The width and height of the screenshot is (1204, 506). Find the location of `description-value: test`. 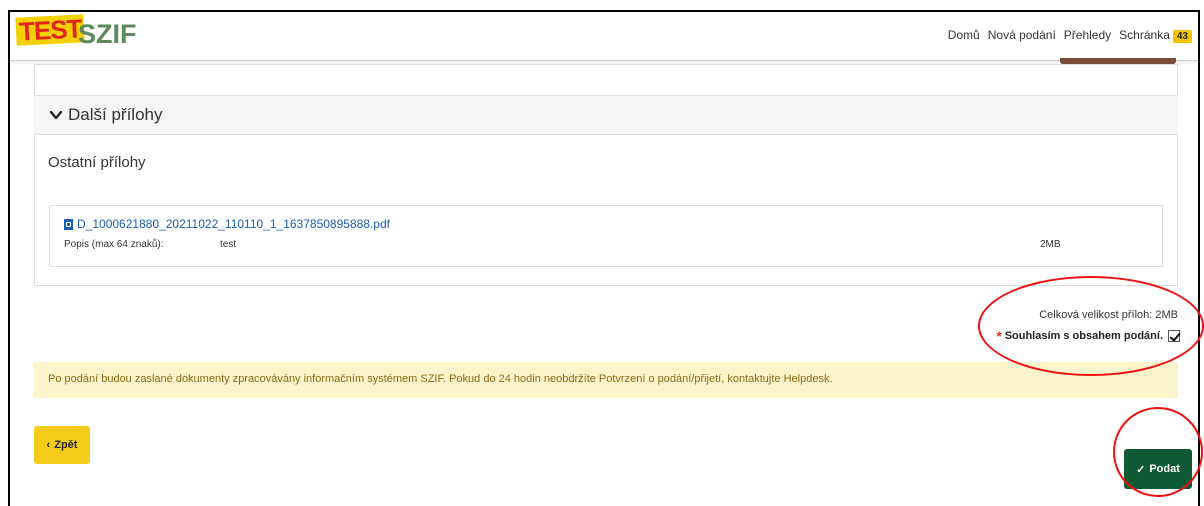

description-value: test is located at coordinates (228, 244).